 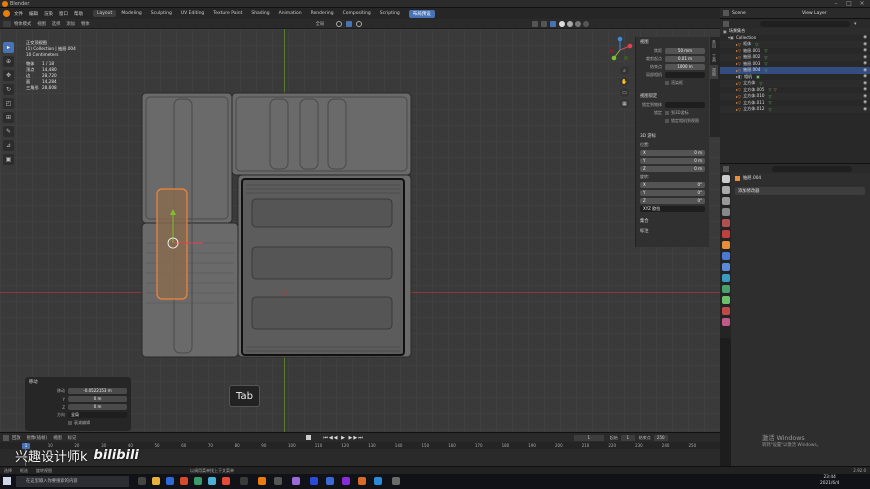 What do you see at coordinates (56, 24) in the screenshot?
I see `menu-select: 选择` at bounding box center [56, 24].